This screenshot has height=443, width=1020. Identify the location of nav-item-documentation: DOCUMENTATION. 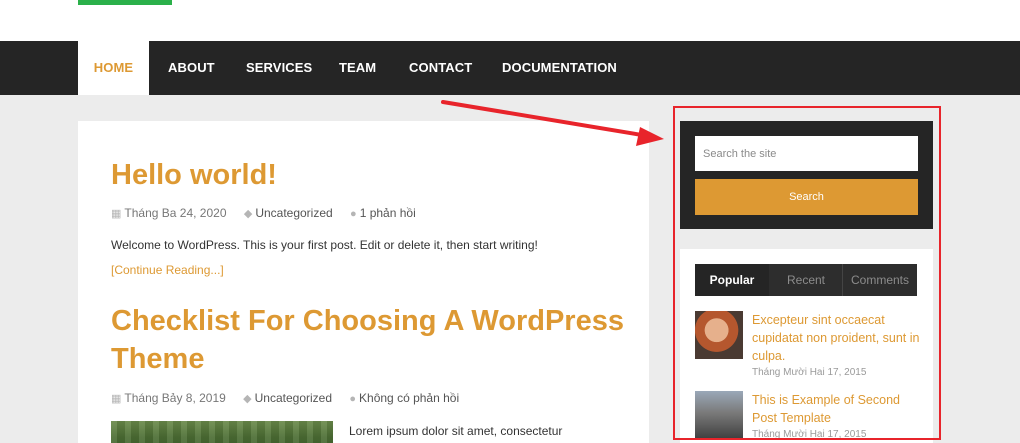
(559, 68).